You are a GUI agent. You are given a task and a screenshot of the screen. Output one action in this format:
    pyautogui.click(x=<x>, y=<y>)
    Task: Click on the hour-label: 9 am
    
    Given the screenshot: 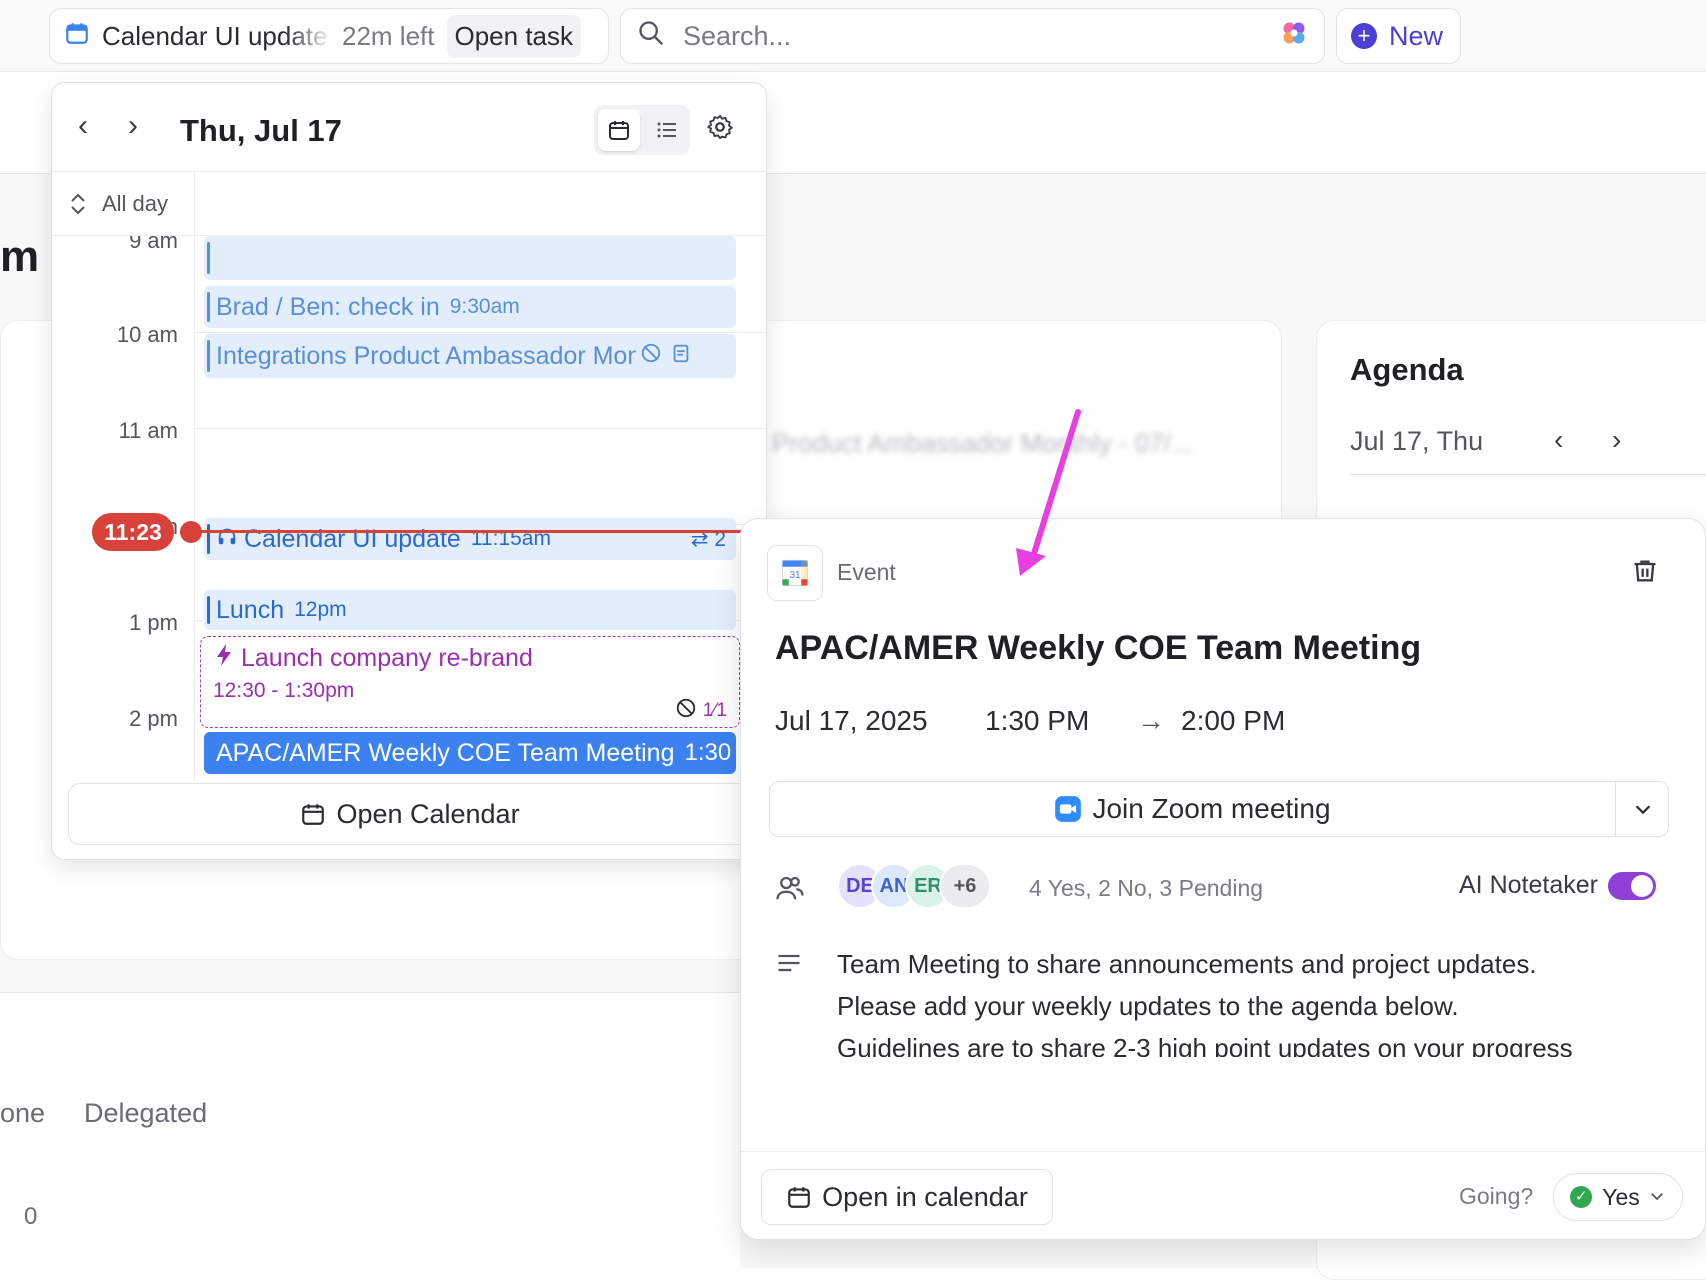 What is the action you would take?
    pyautogui.click(x=153, y=244)
    